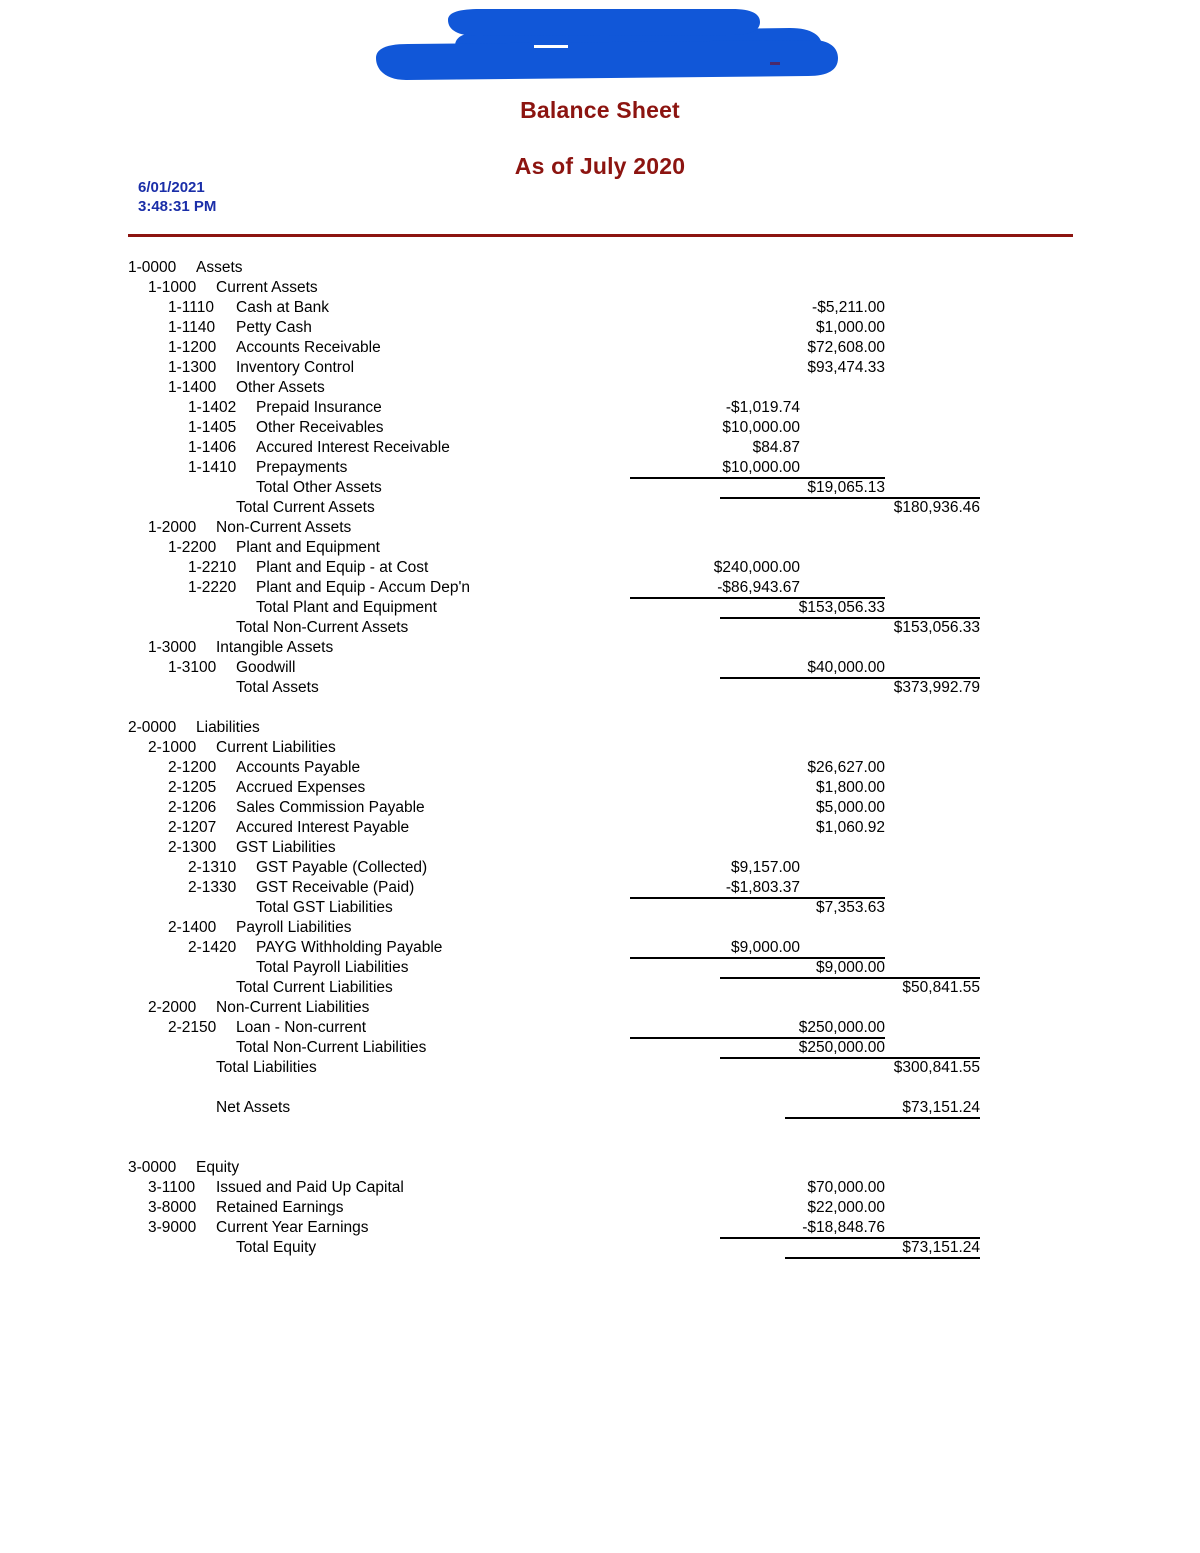  What do you see at coordinates (882, 1258) in the screenshot?
I see `subtotal-rule-bottom` at bounding box center [882, 1258].